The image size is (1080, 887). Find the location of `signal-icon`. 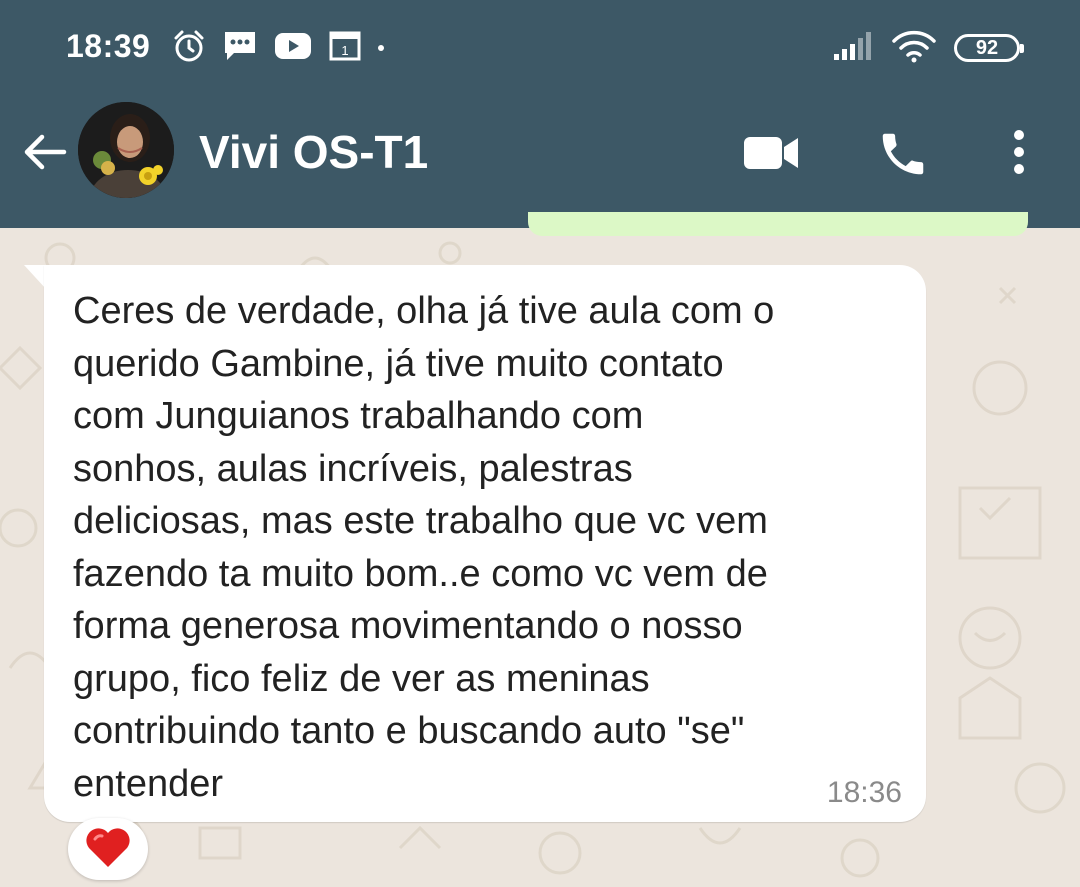

signal-icon is located at coordinates (853, 48).